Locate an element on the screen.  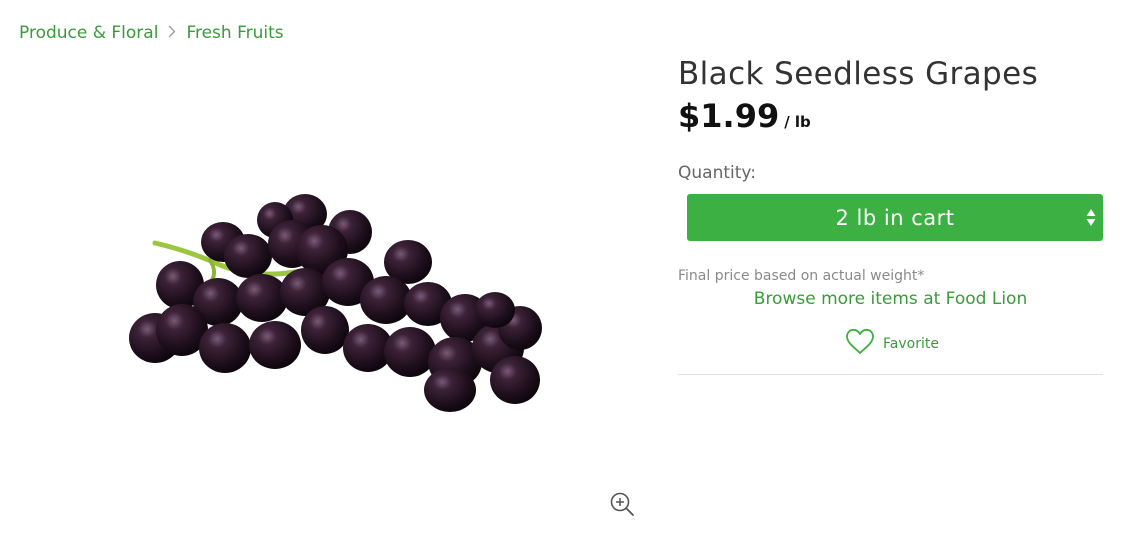
price-row: $1.99 / lb is located at coordinates (744, 116).